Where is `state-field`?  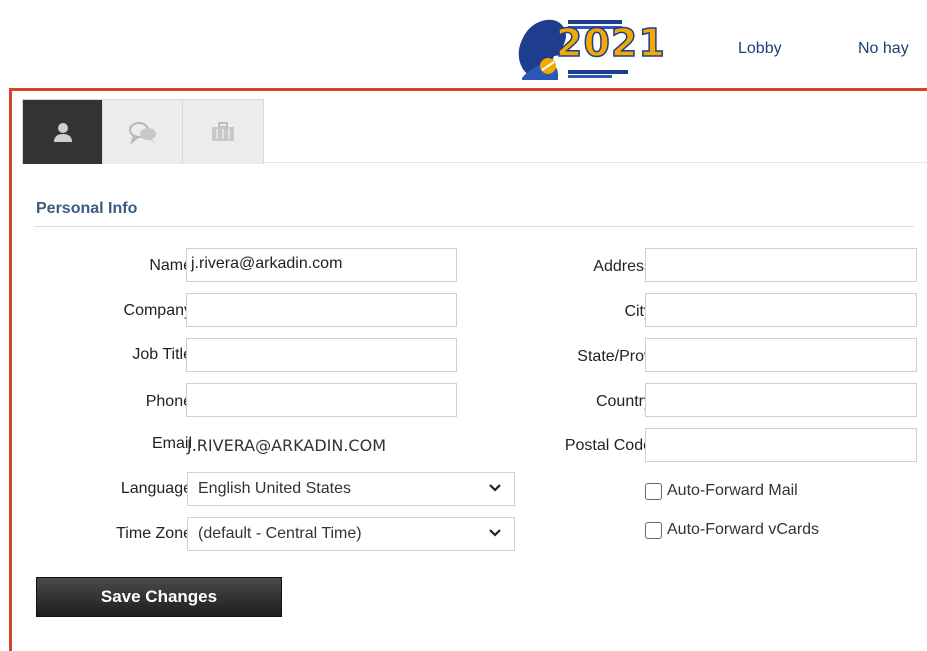
state-field is located at coordinates (781, 355).